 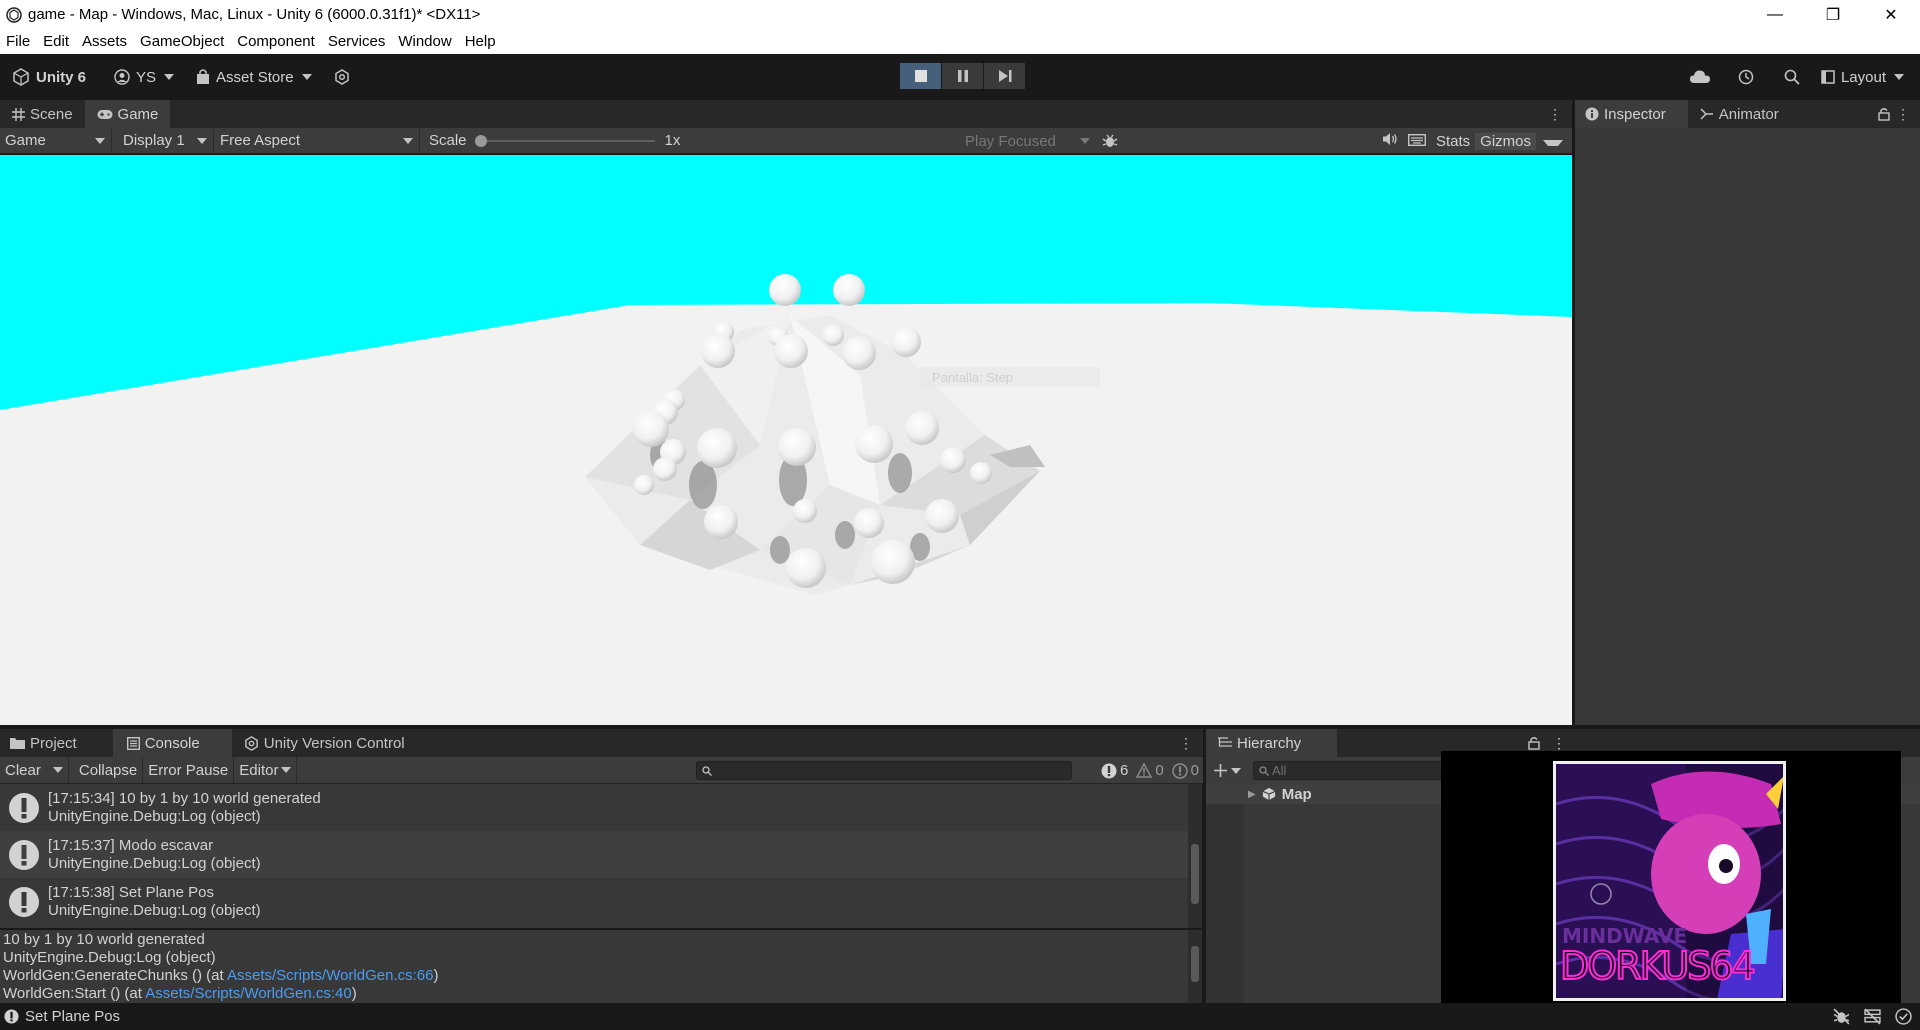 I want to click on settings-gear-button, so click(x=345, y=77).